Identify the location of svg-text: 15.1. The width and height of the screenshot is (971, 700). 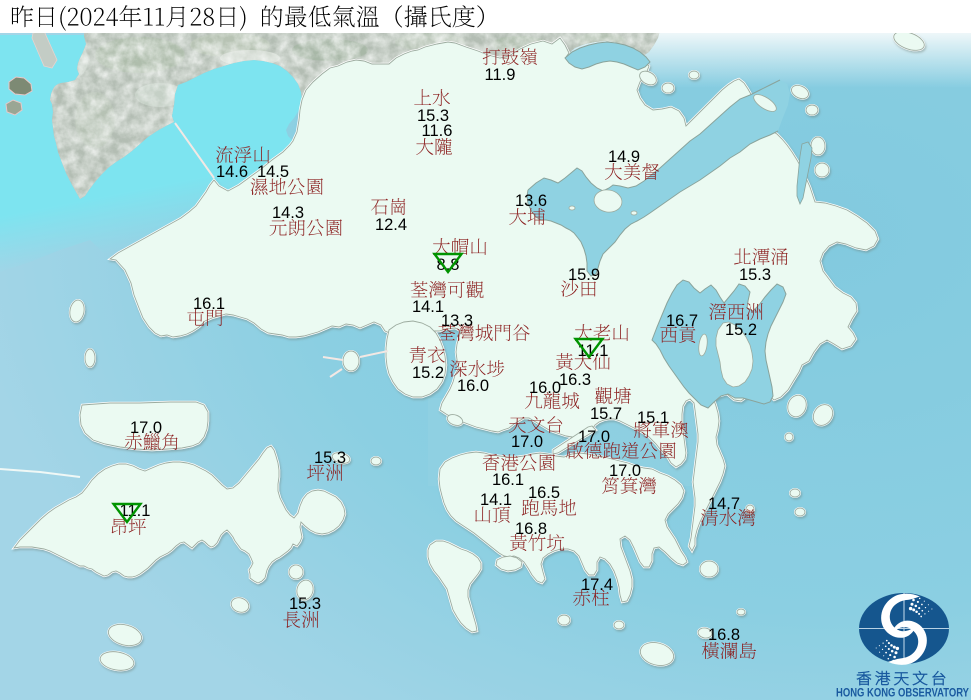
(653, 418).